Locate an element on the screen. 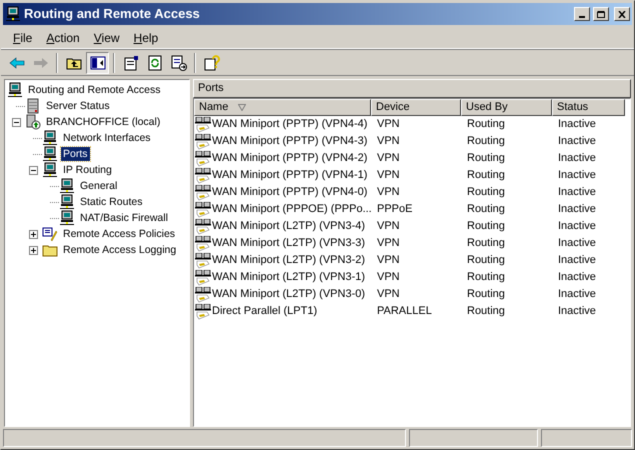 Image resolution: width=635 pixels, height=450 pixels. table-cell-text: WAN Miniport (PPTP) (VPN4-4) is located at coordinates (290, 124).